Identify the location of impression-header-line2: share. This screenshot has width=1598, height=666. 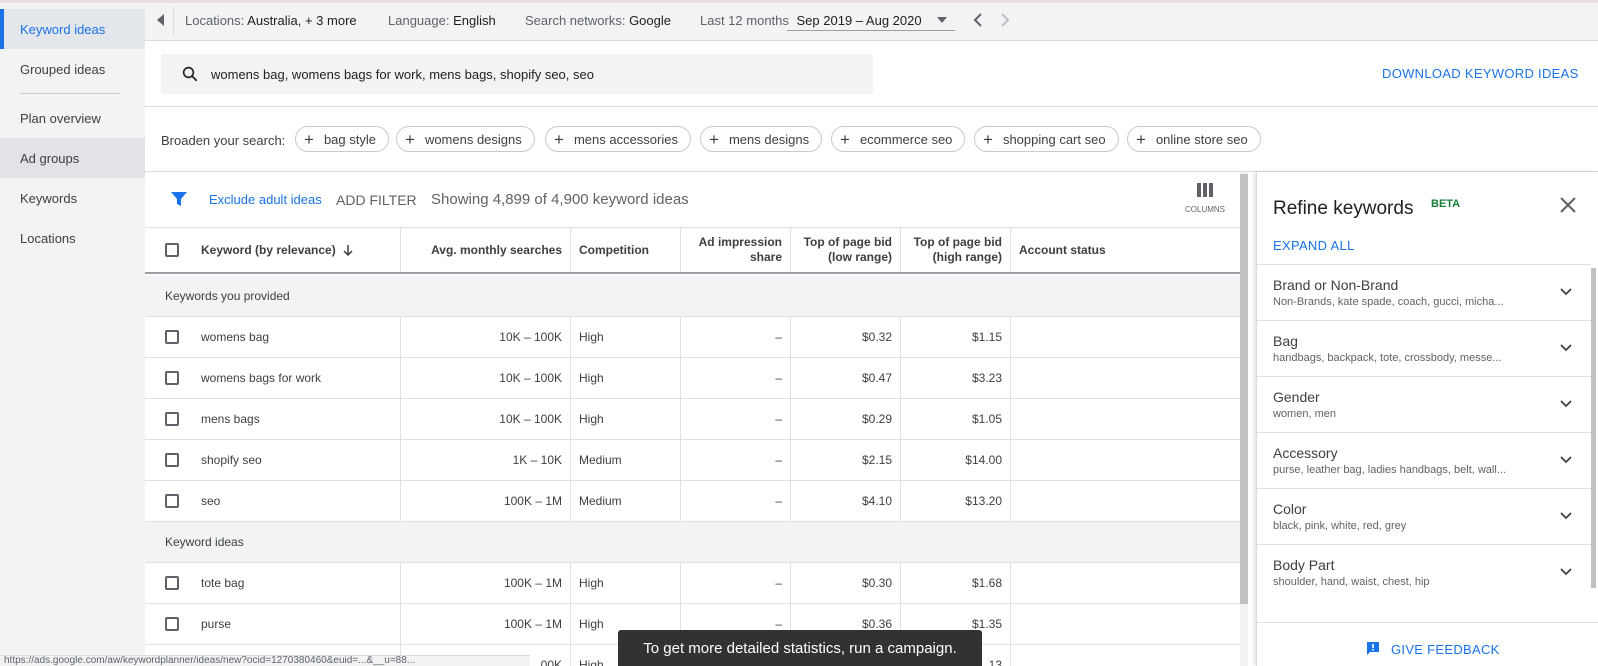
(765, 257).